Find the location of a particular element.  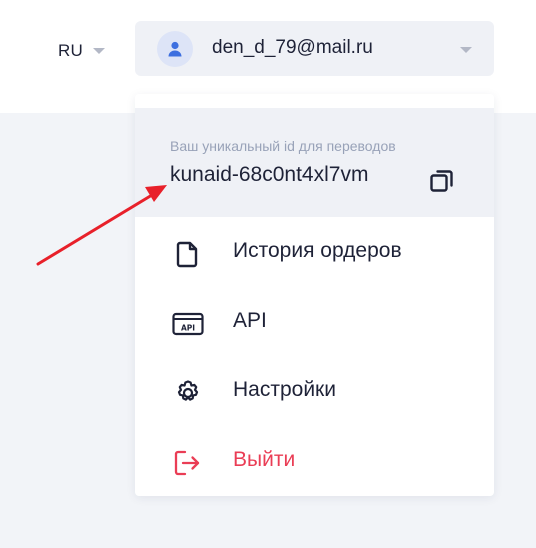

menu-item-settings: Настройки is located at coordinates (314, 391).